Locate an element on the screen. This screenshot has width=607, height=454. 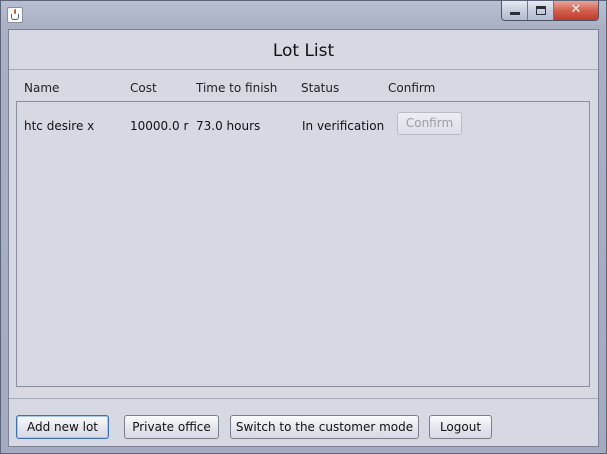
page-title: Lot List is located at coordinates (303, 51).